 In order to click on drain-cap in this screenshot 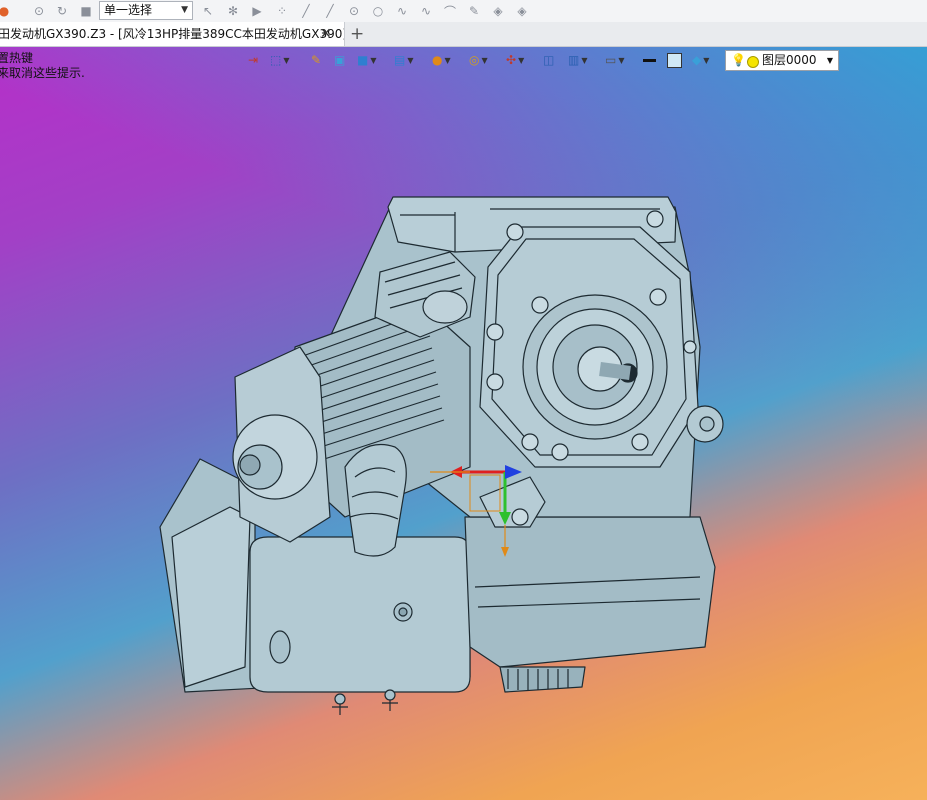, I will do `click(542, 679)`.